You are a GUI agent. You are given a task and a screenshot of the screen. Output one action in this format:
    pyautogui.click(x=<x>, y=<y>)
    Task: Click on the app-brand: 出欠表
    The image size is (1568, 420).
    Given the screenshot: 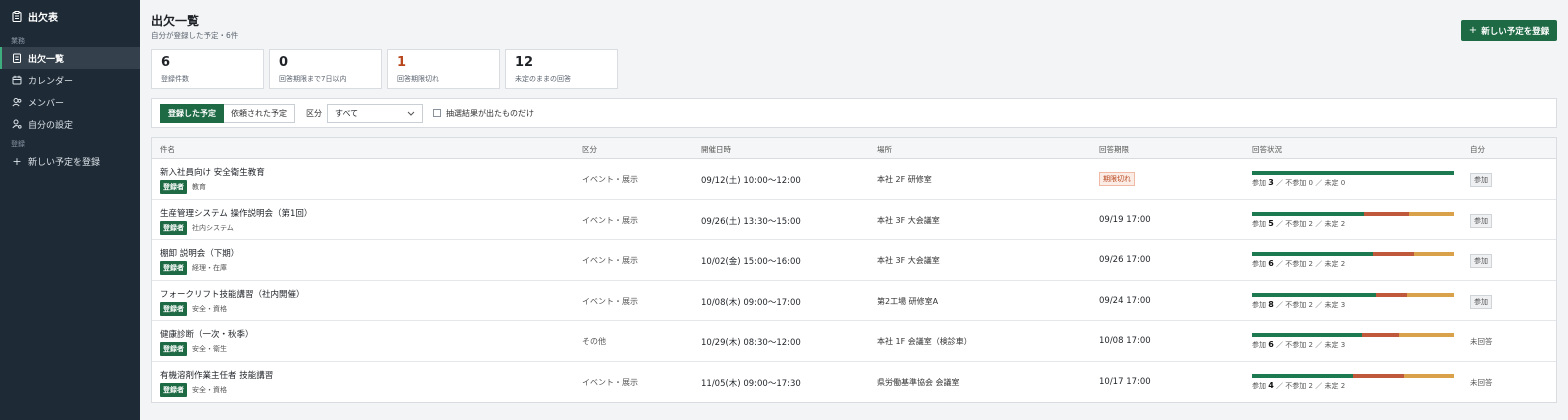 What is the action you would take?
    pyautogui.click(x=70, y=16)
    